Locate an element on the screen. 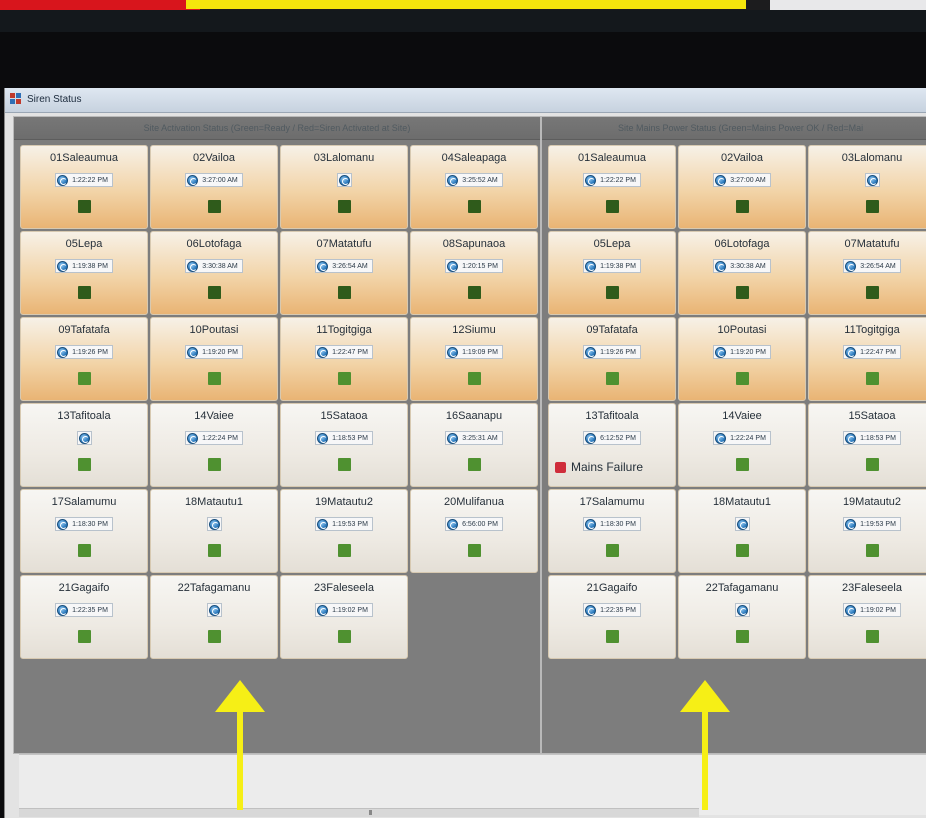  site-tile: 20Mulifanua 6:56:00 PM is located at coordinates (474, 531).